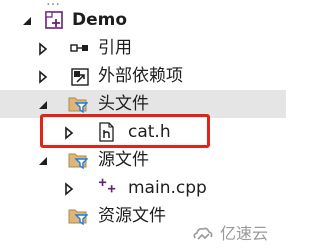  Describe the element at coordinates (107, 185) in the screenshot. I see `cpp-file-icon` at that location.